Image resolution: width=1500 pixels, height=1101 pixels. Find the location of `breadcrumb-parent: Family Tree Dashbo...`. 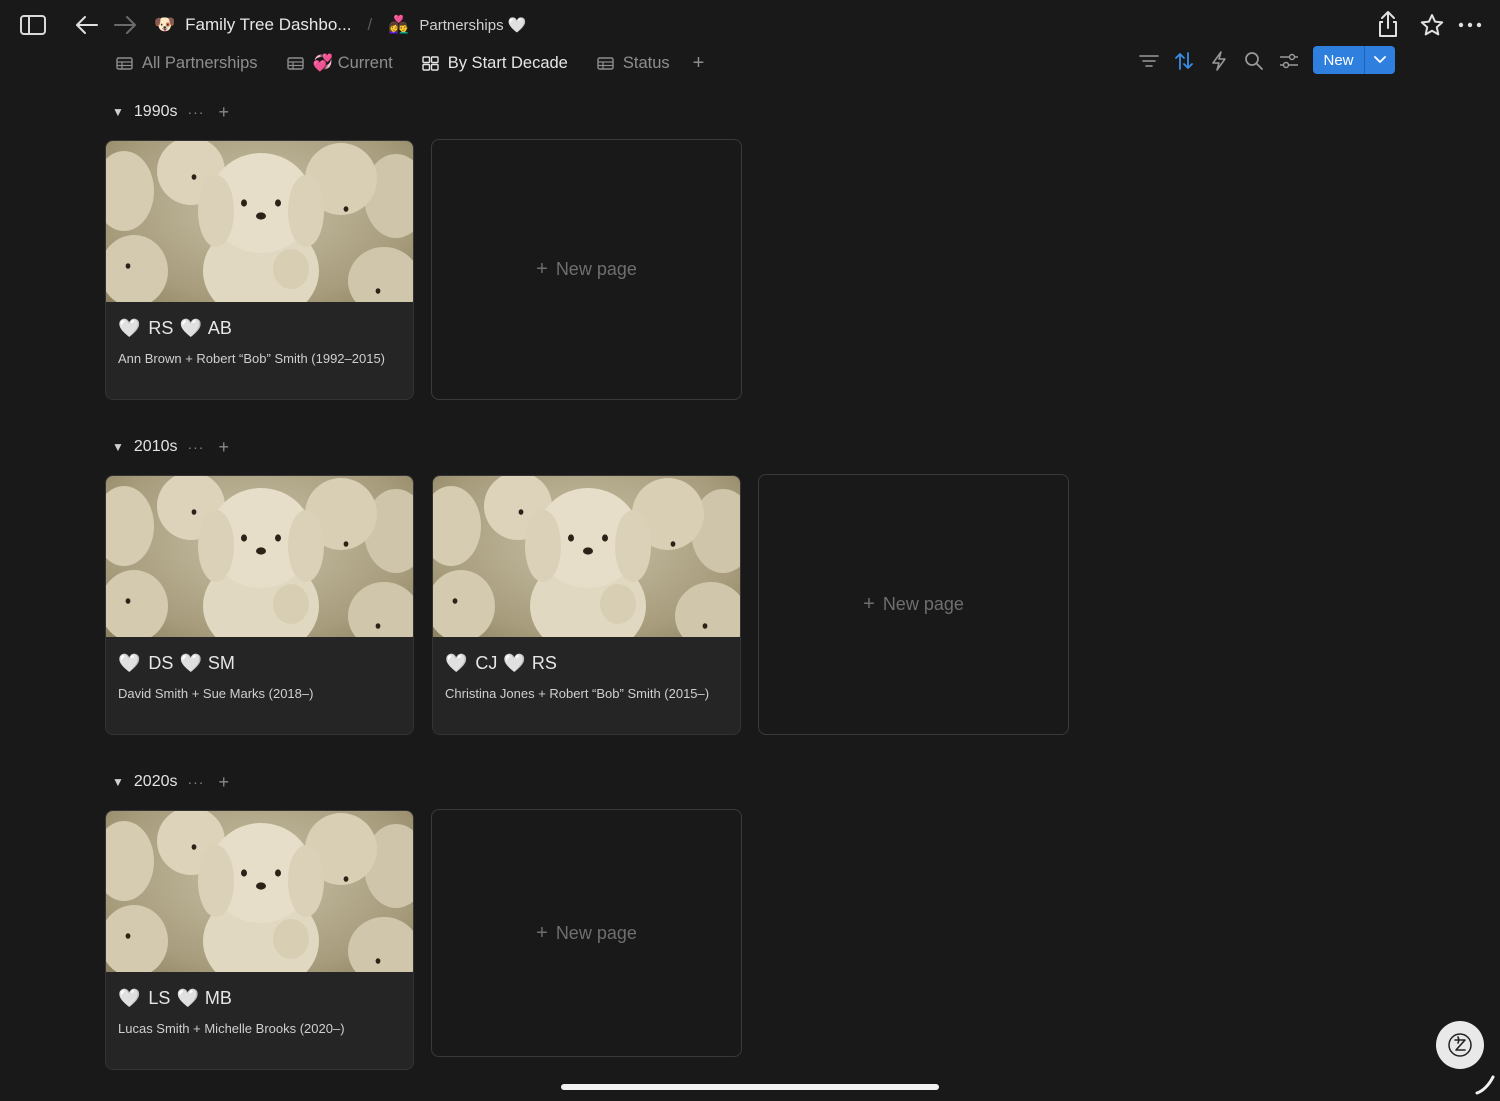

breadcrumb-parent: Family Tree Dashbo... is located at coordinates (268, 25).